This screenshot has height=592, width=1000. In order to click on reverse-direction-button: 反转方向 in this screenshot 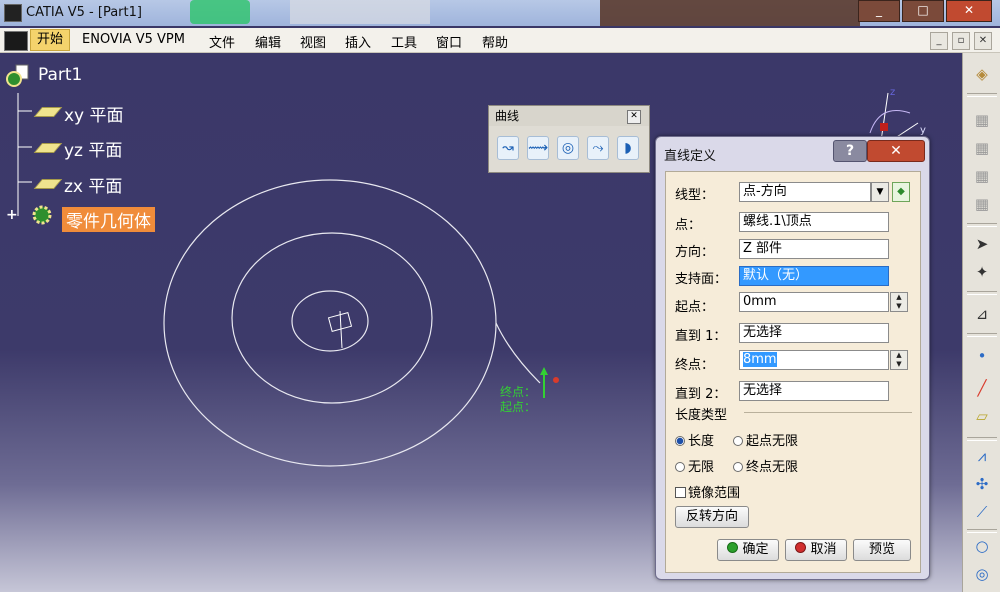, I will do `click(712, 517)`.